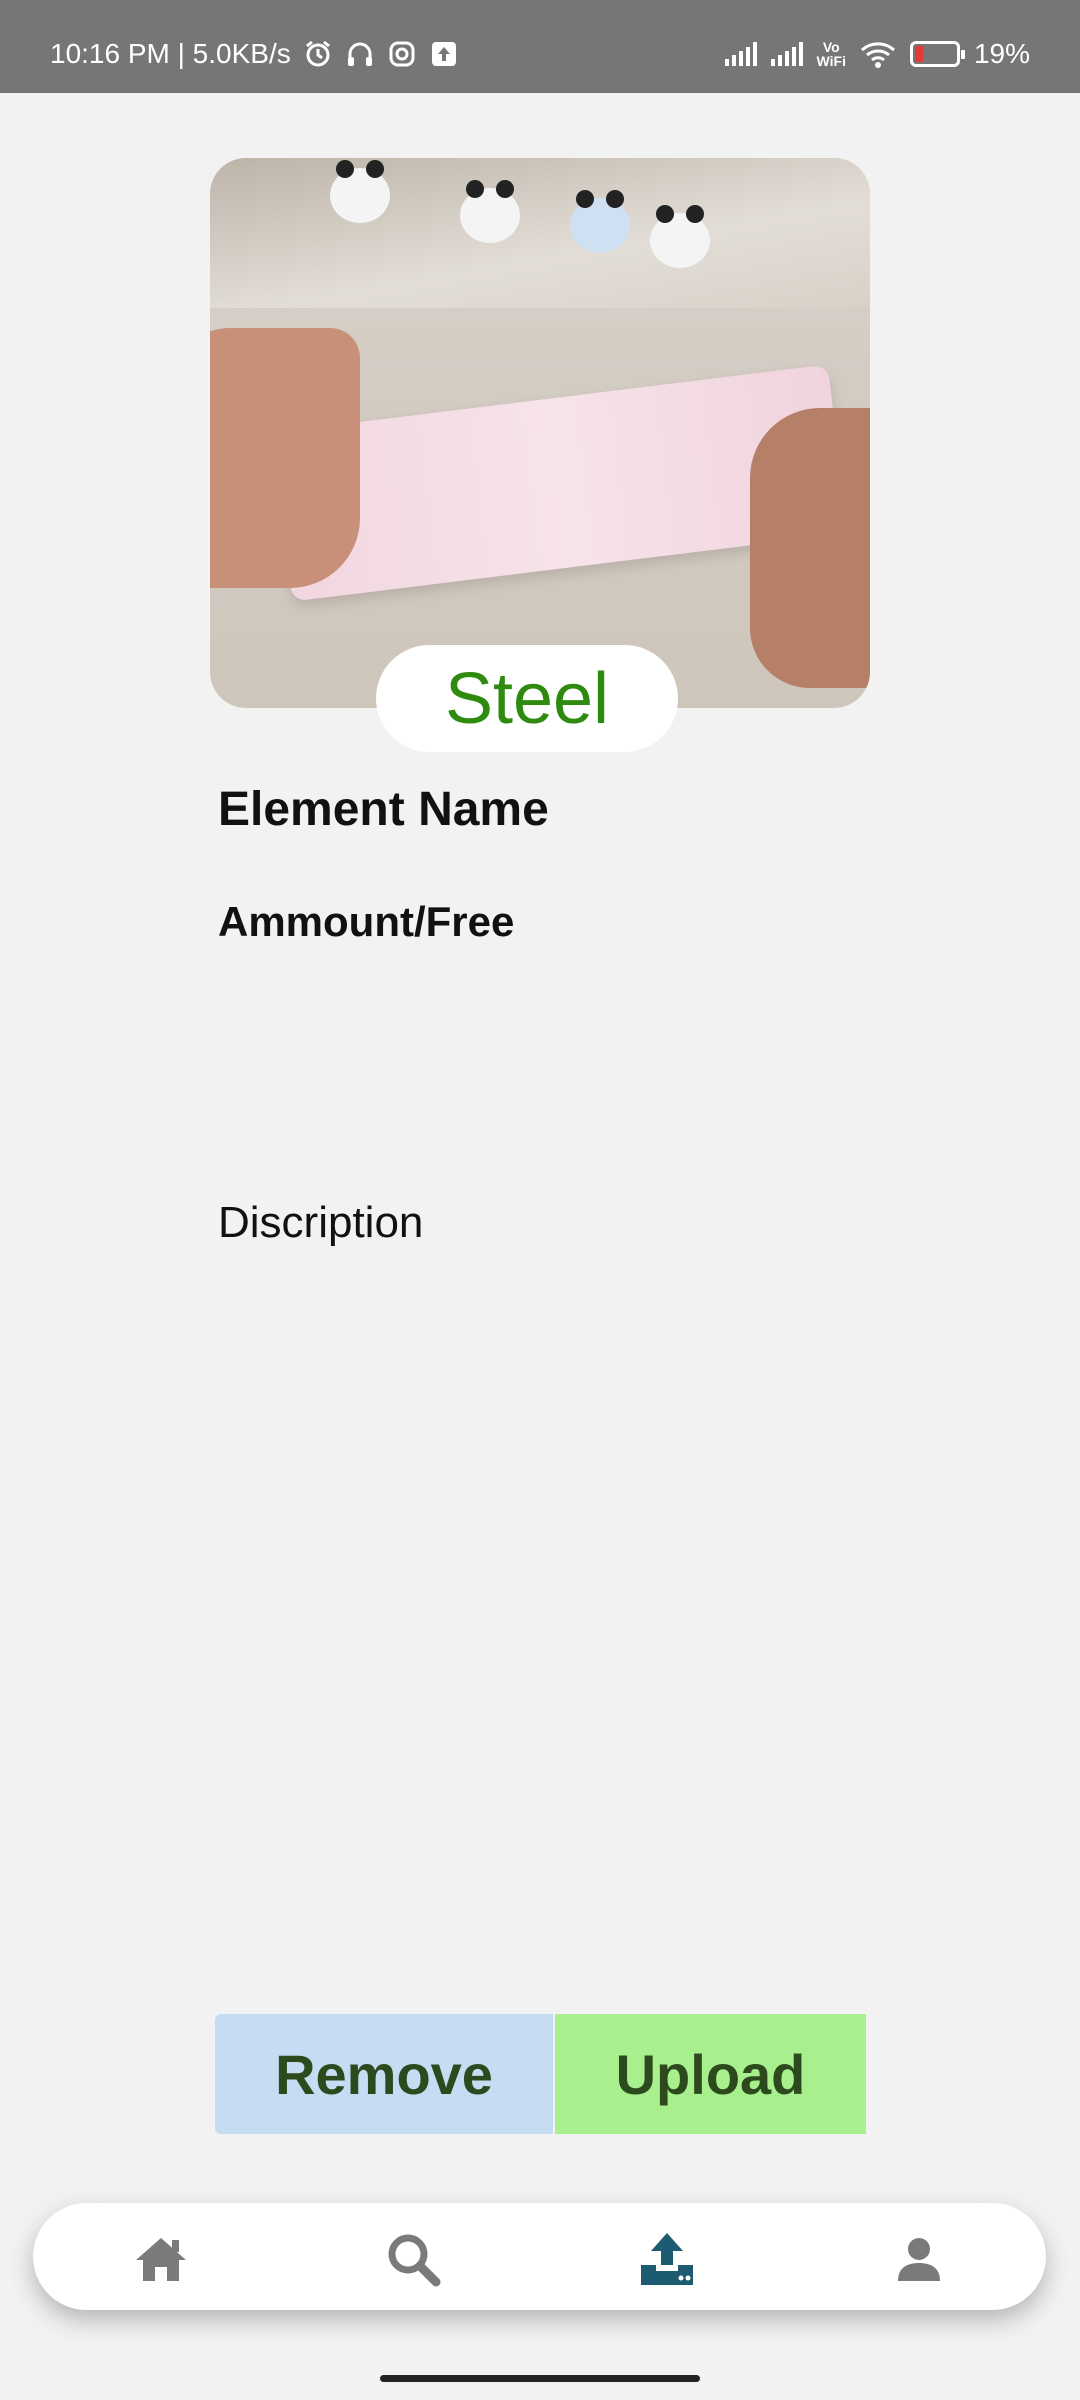 The image size is (1080, 2400). What do you see at coordinates (540, 433) in the screenshot?
I see `product-image` at bounding box center [540, 433].